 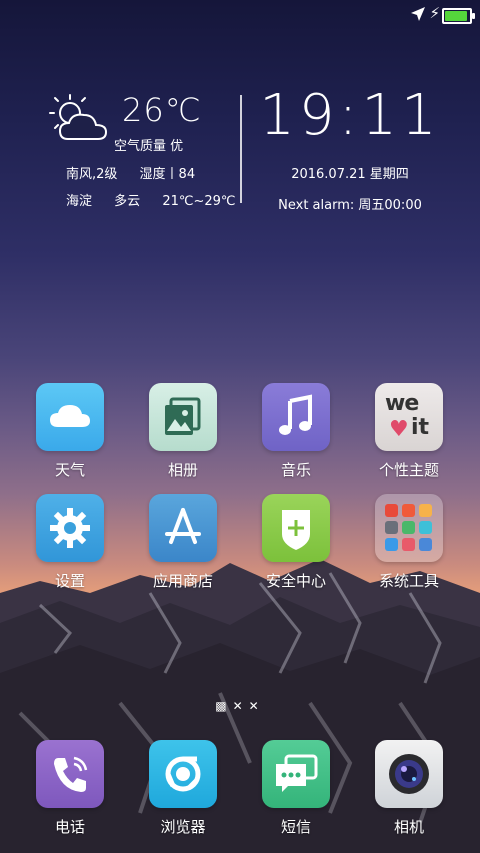 What do you see at coordinates (199, 201) in the screenshot?
I see `temperature-range: 21℃~29℃` at bounding box center [199, 201].